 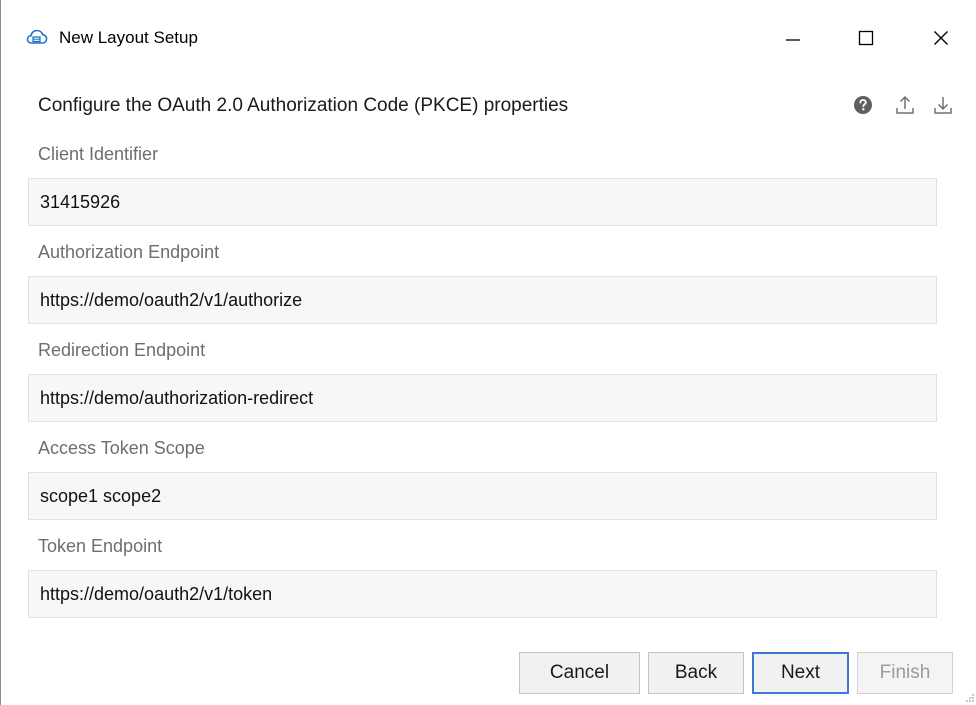 What do you see at coordinates (37, 36) in the screenshot?
I see `cloud-app-icon` at bounding box center [37, 36].